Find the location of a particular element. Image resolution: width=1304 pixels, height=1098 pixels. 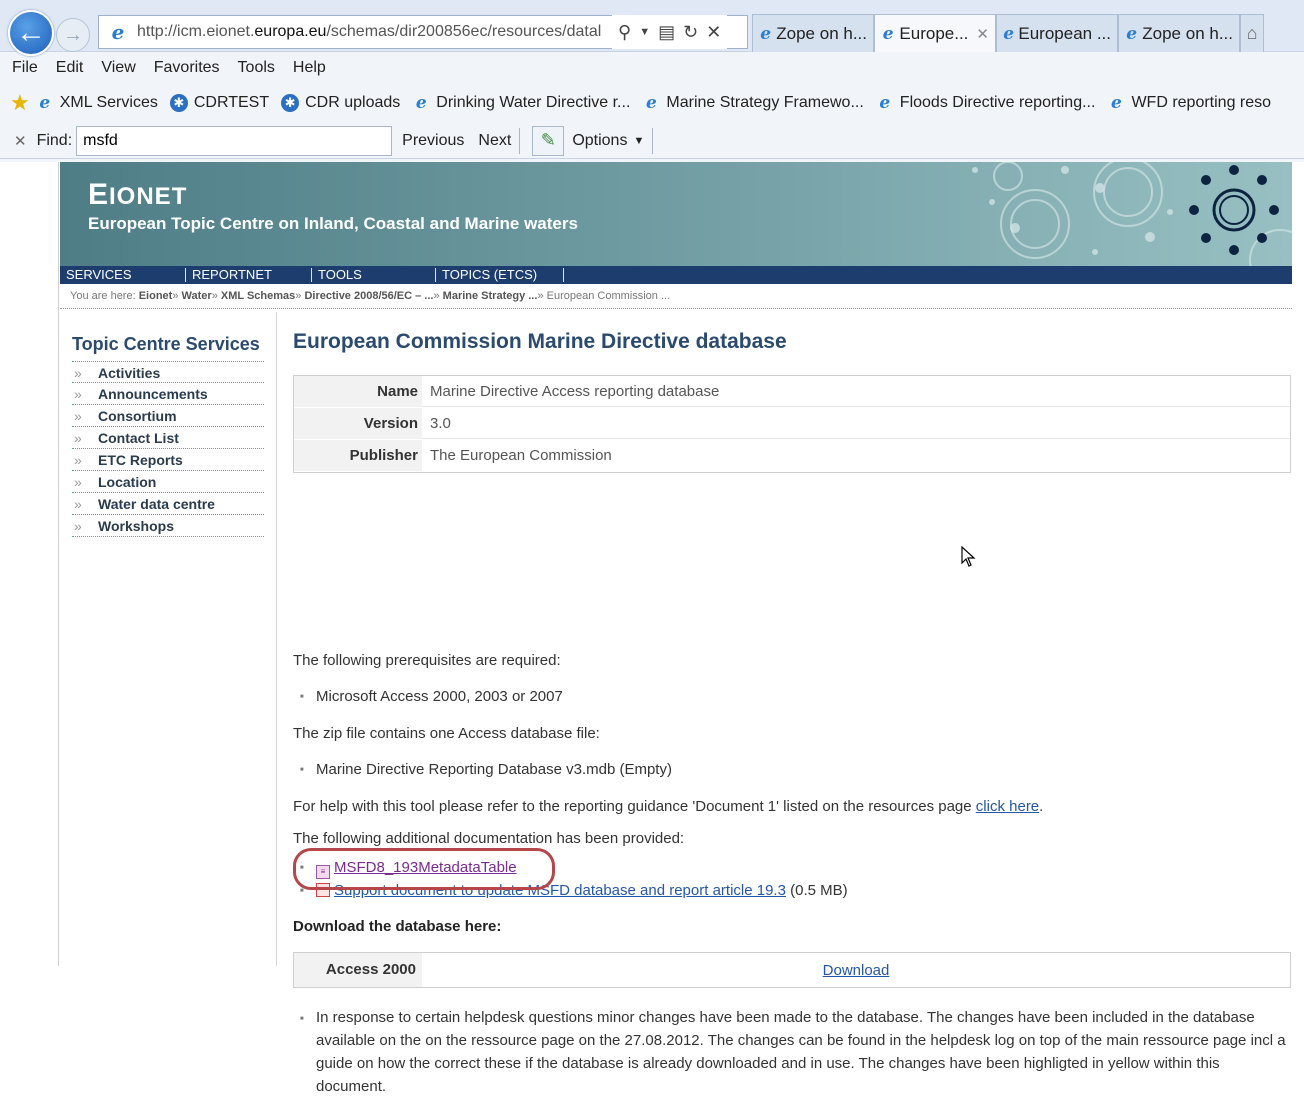

menu-tools: Tools is located at coordinates (256, 68).